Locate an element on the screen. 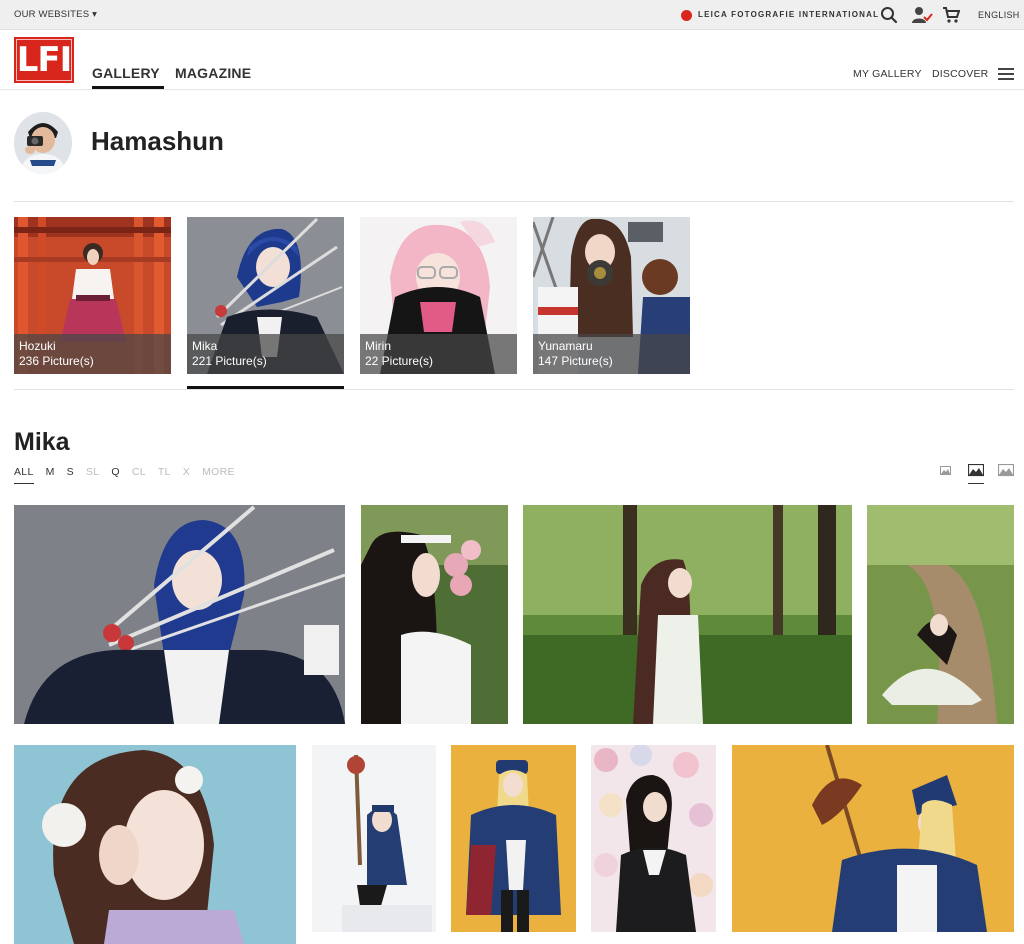 The height and width of the screenshot is (944, 1024). medium-grid-view-icon is located at coordinates (976, 470).